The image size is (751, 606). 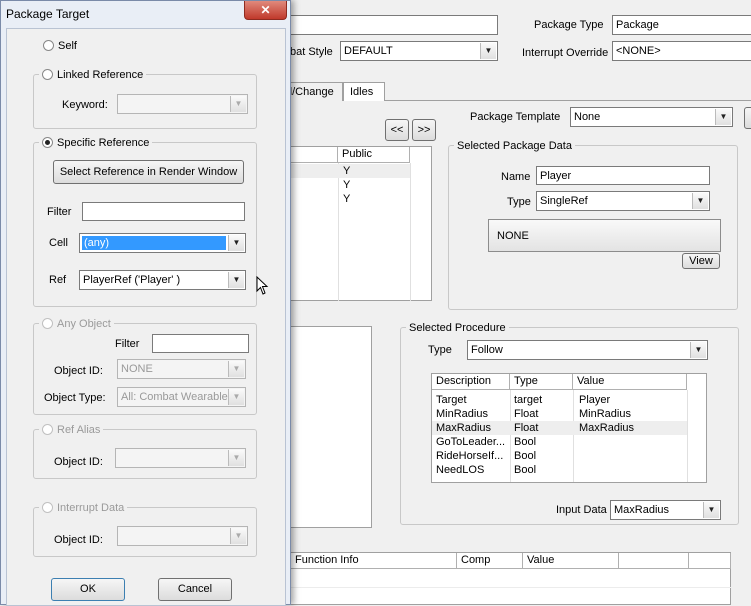 I want to click on conditions-table: Function Info Comp Value, so click(x=505, y=578).